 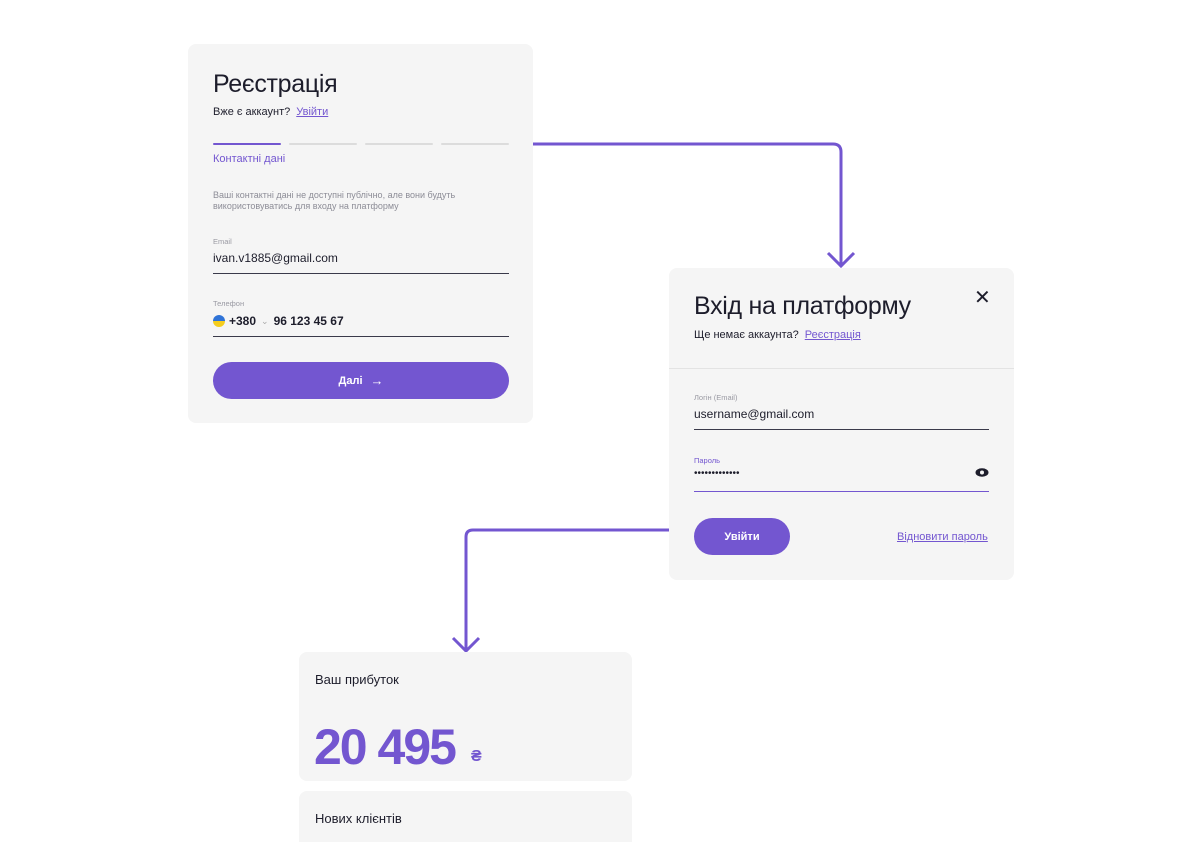 I want to click on login-email-field: username@gmail.com, so click(x=754, y=414).